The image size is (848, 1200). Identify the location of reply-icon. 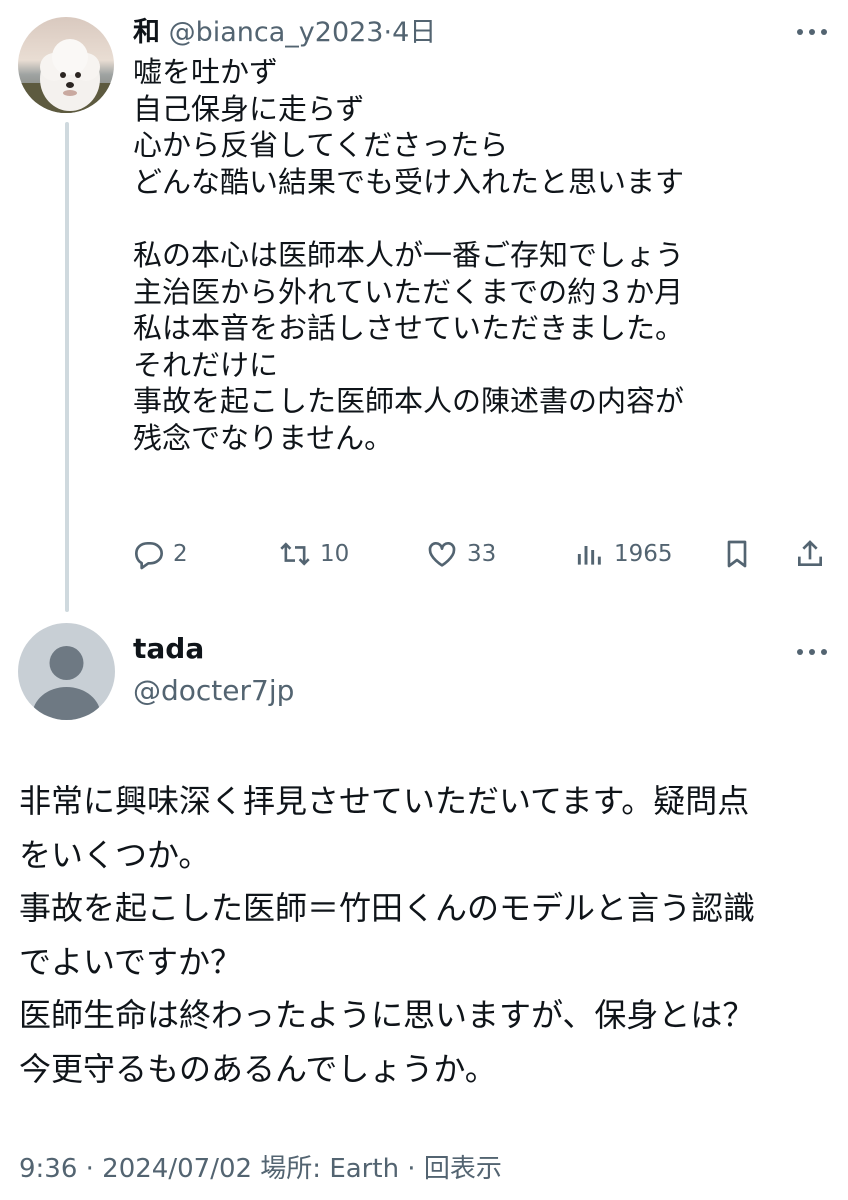
(149, 556).